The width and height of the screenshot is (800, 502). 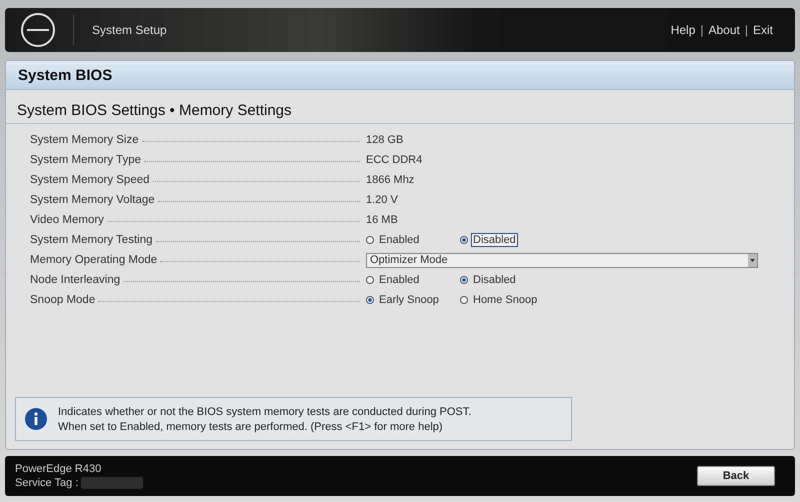 I want to click on setting-label: Node Interleaving, so click(x=75, y=280).